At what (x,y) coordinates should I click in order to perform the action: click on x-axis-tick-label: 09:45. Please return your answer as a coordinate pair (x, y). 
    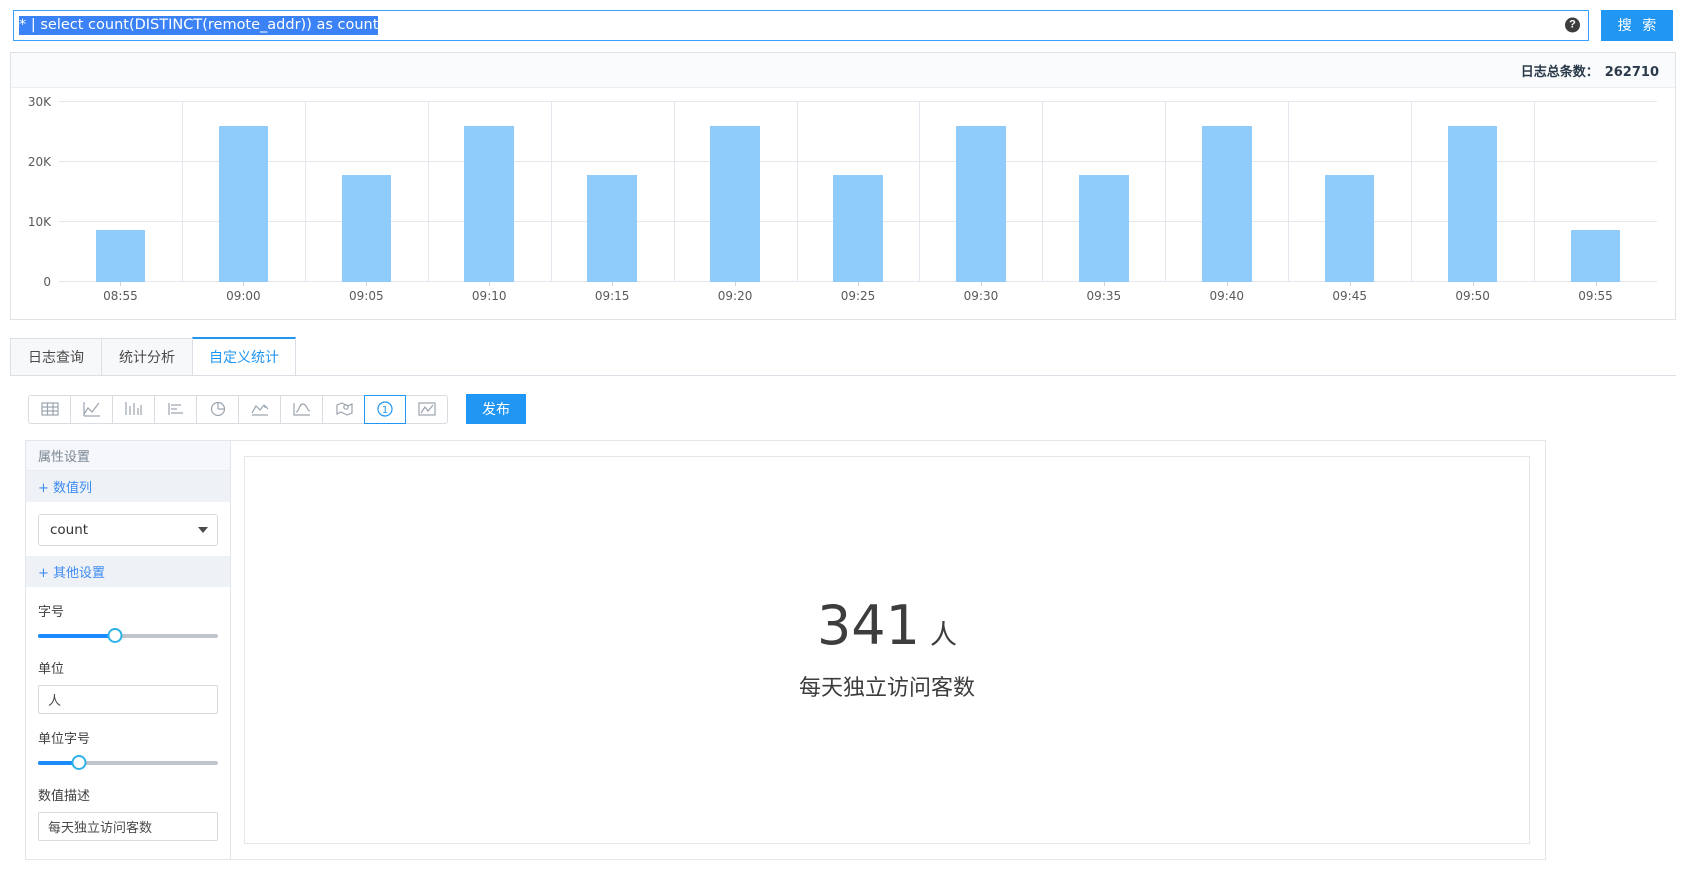
    Looking at the image, I should click on (1349, 296).